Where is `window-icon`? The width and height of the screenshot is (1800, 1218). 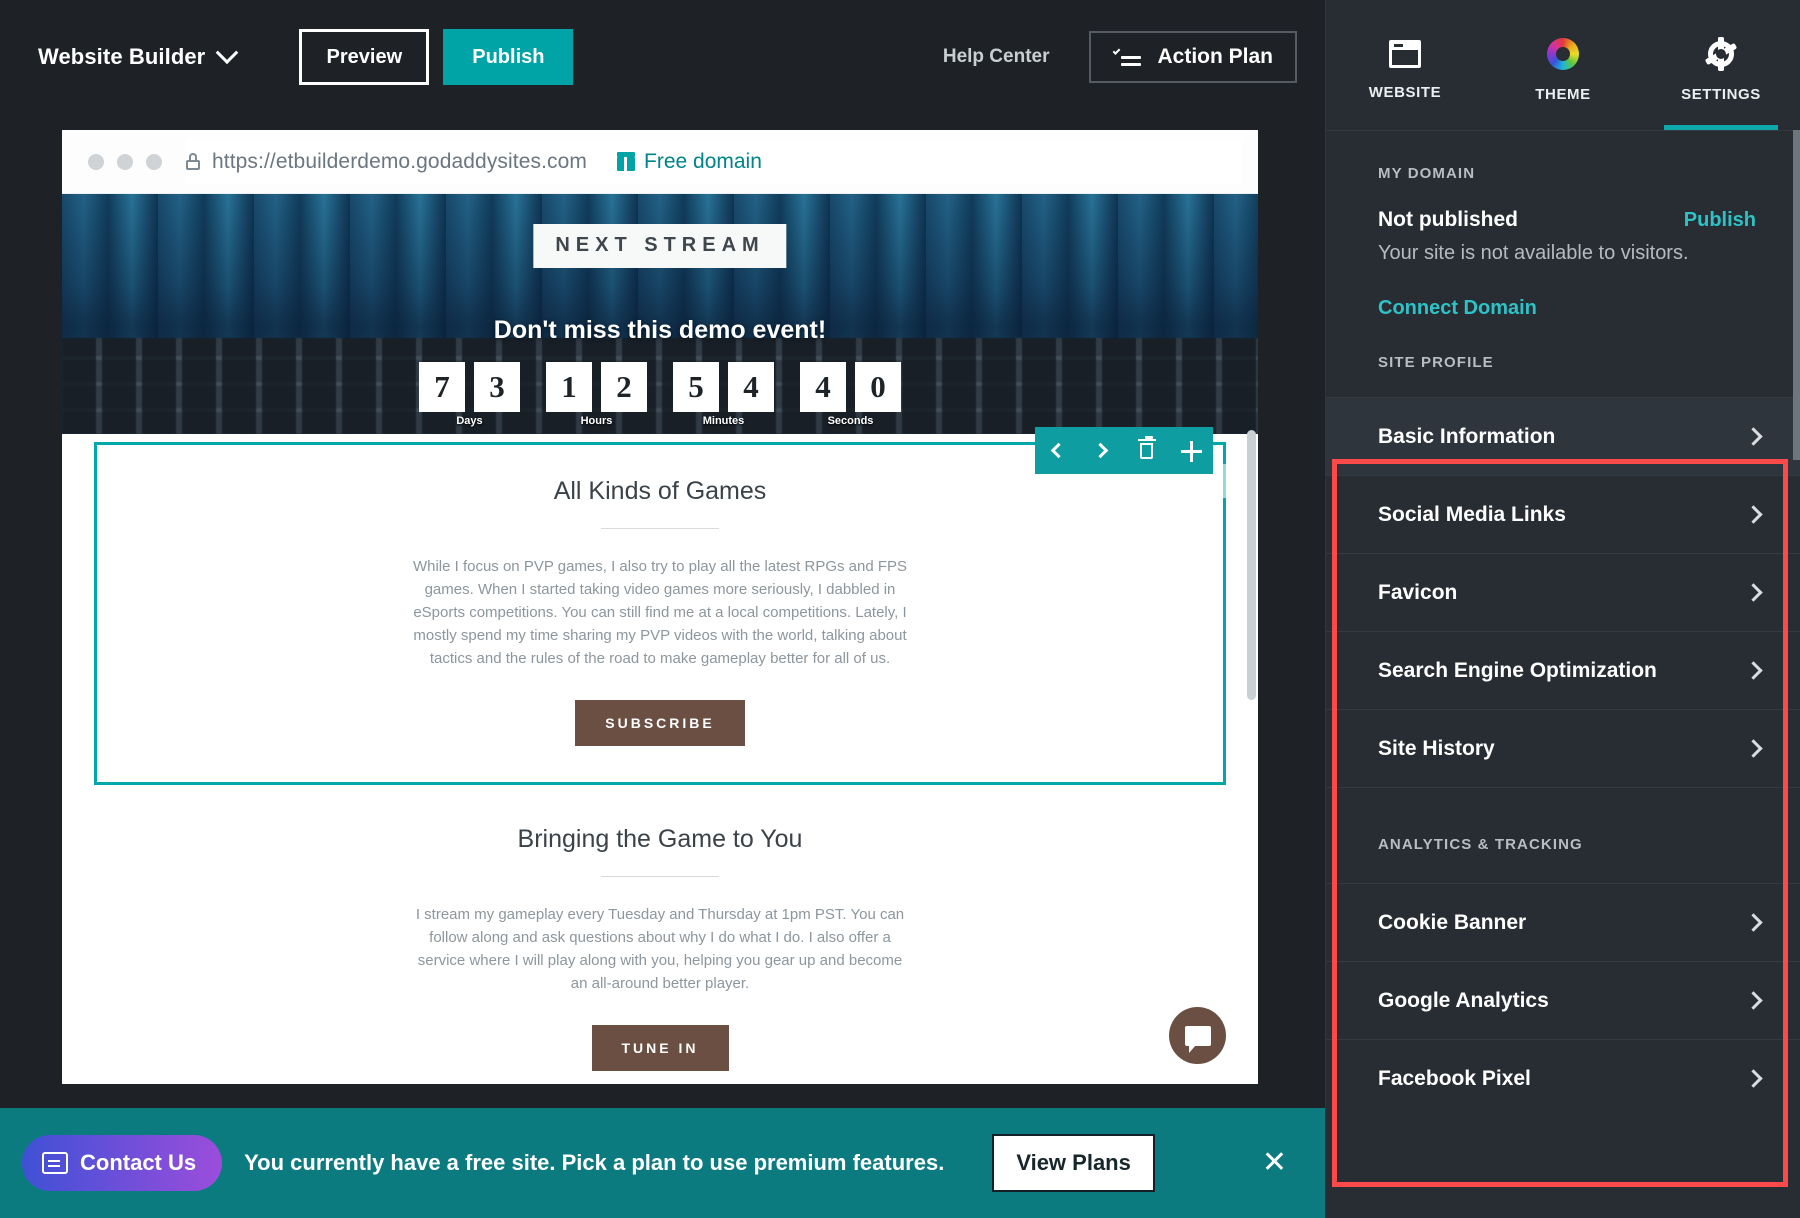 window-icon is located at coordinates (1405, 53).